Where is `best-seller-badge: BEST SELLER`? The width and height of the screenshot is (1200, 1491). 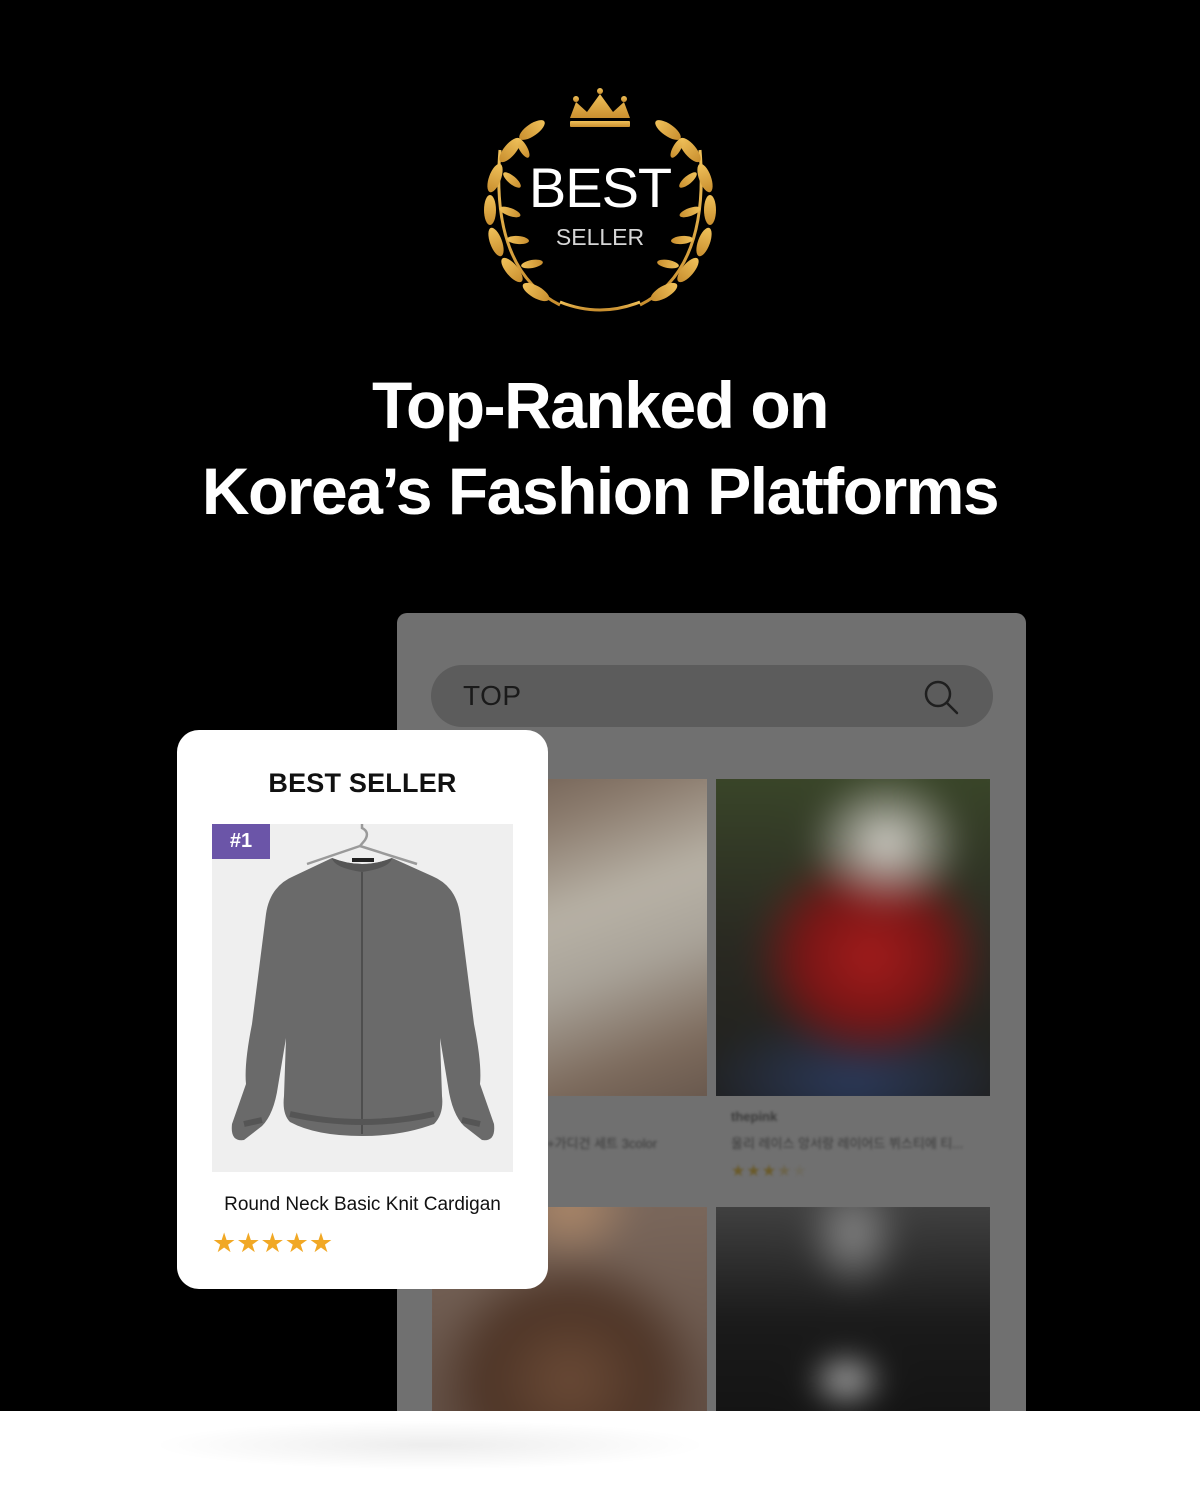 best-seller-badge: BEST SELLER is located at coordinates (600, 200).